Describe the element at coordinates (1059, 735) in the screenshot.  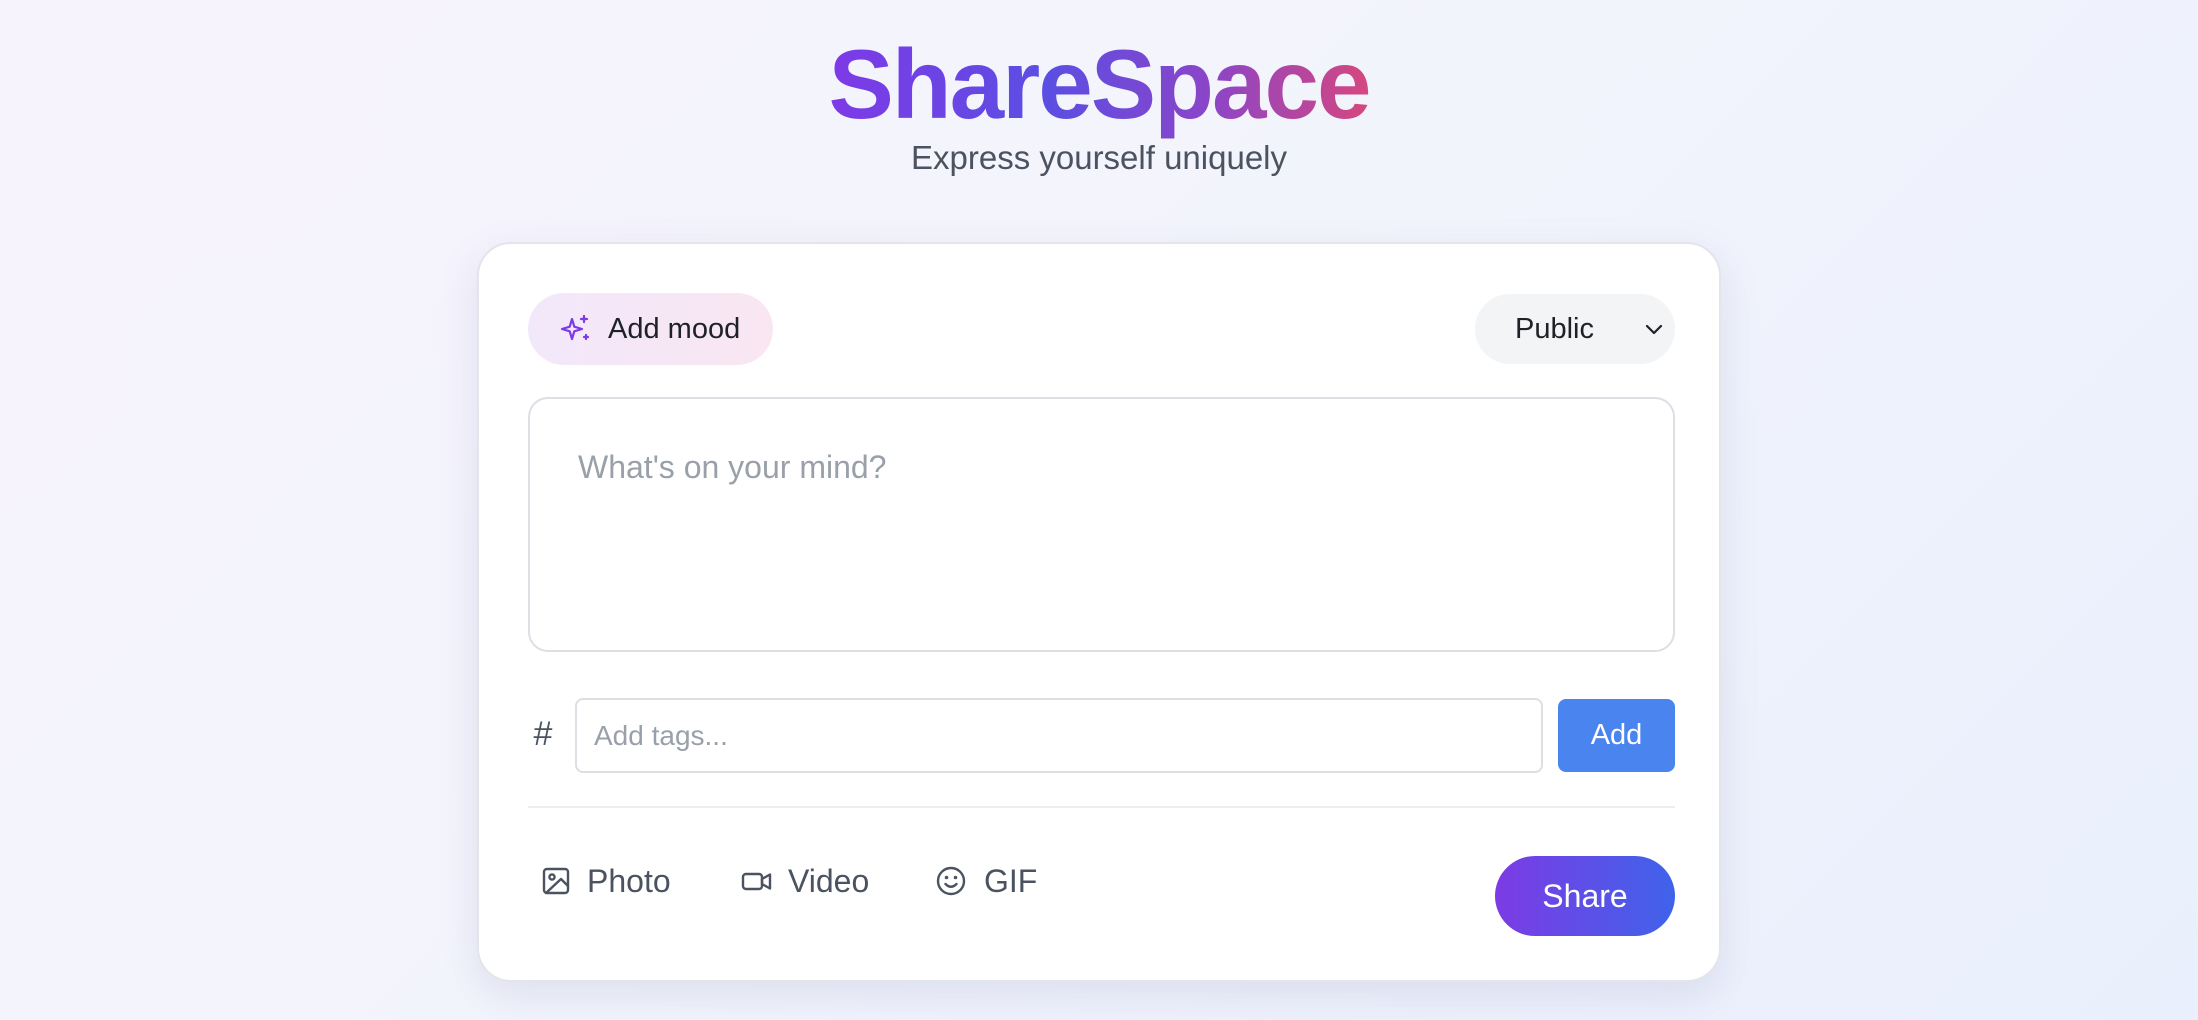
I see `tags-input` at that location.